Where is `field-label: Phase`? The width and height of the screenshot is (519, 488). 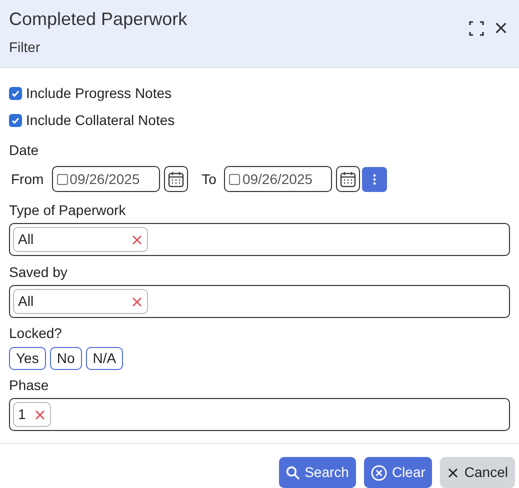 field-label: Phase is located at coordinates (29, 385).